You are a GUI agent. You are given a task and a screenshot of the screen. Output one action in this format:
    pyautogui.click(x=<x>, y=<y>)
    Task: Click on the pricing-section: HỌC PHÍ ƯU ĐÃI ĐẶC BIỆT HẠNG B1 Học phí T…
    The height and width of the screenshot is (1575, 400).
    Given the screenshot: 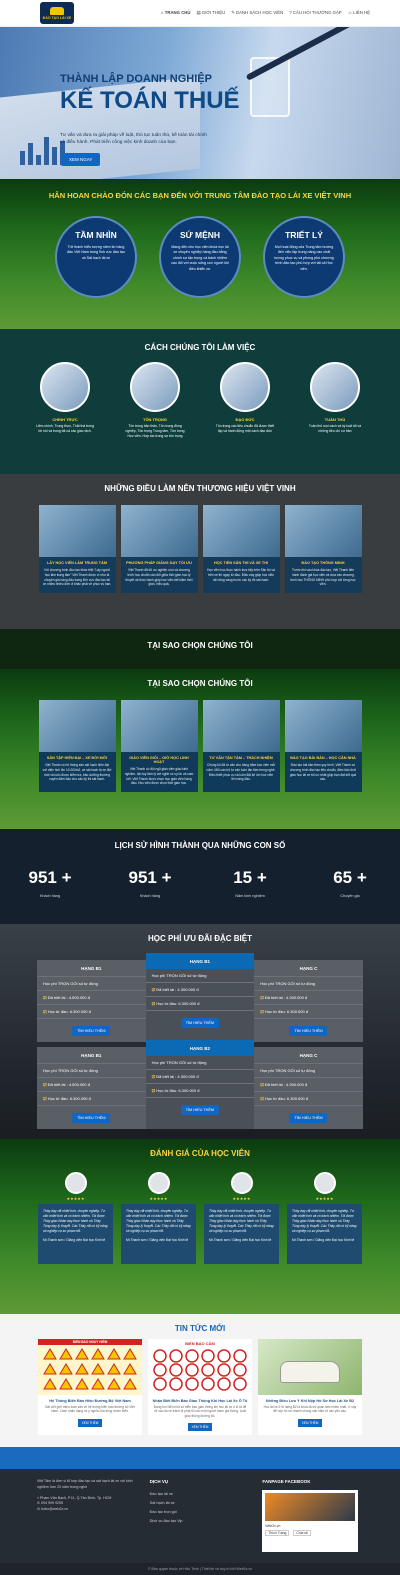 What is the action you would take?
    pyautogui.click(x=200, y=1031)
    